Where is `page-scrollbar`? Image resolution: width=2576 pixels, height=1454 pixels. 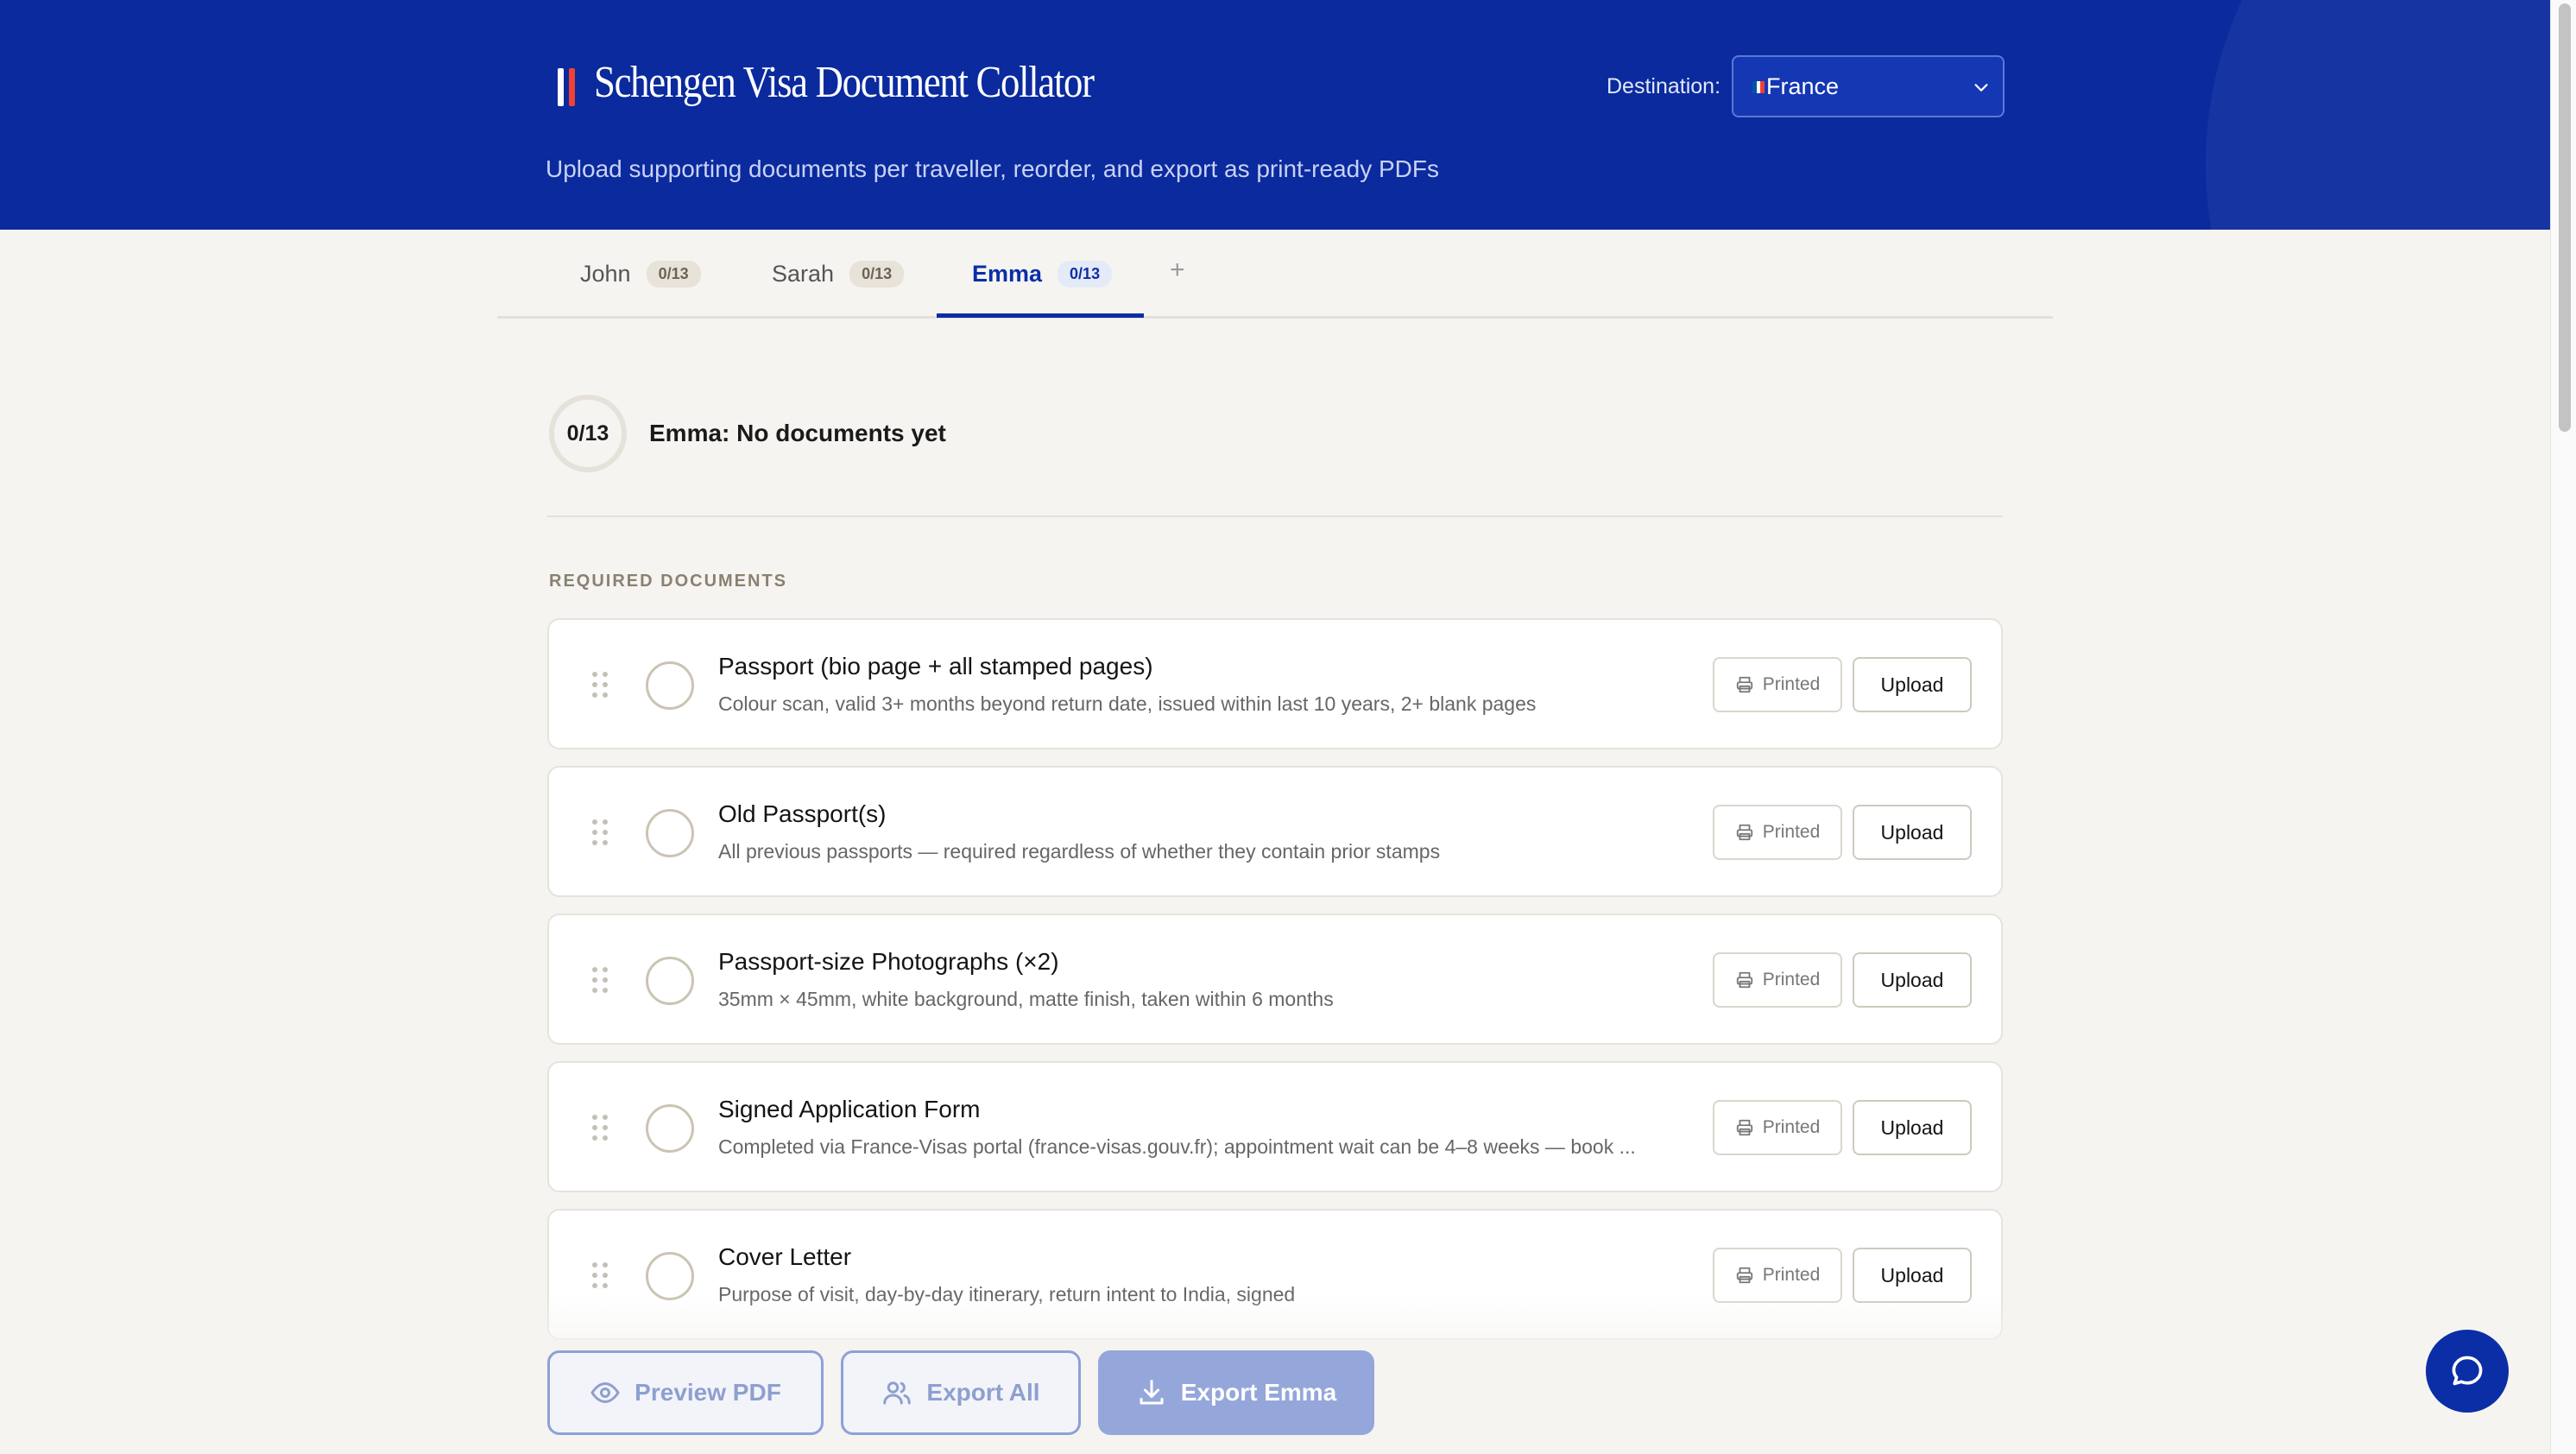
page-scrollbar is located at coordinates (2563, 727).